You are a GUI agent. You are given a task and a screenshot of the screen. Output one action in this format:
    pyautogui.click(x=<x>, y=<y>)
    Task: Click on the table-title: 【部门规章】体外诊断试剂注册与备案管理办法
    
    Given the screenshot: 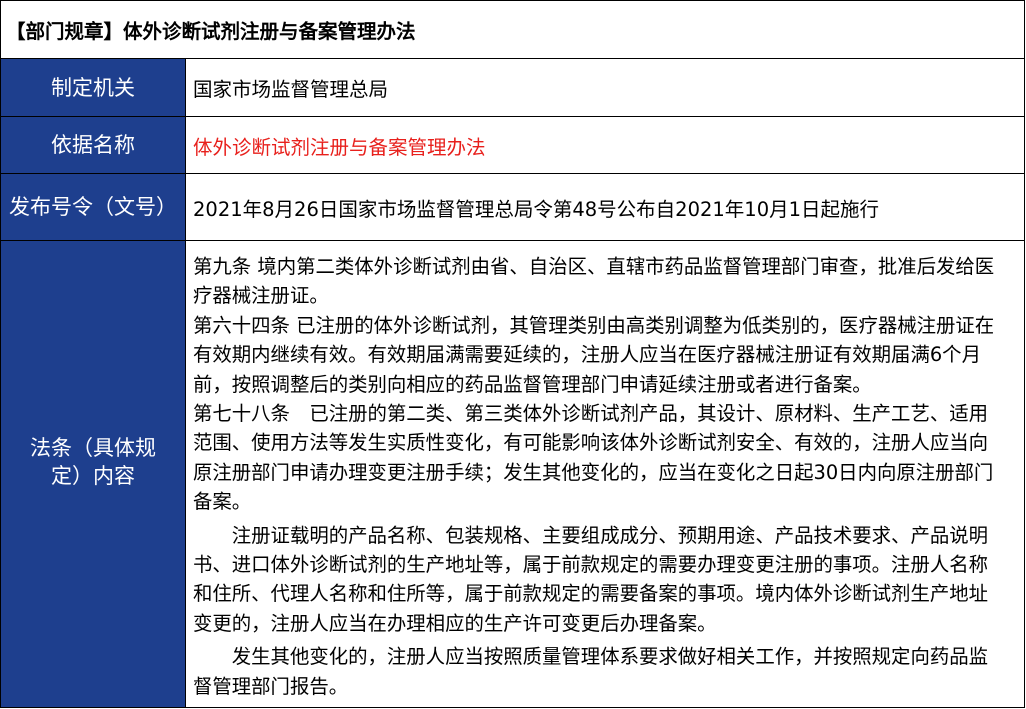 What is the action you would take?
    pyautogui.click(x=512, y=30)
    